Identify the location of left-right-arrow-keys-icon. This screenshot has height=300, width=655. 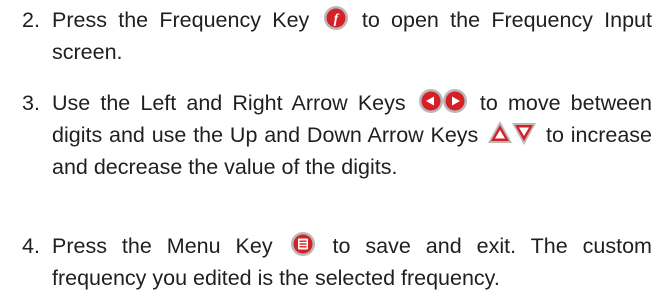
(443, 101).